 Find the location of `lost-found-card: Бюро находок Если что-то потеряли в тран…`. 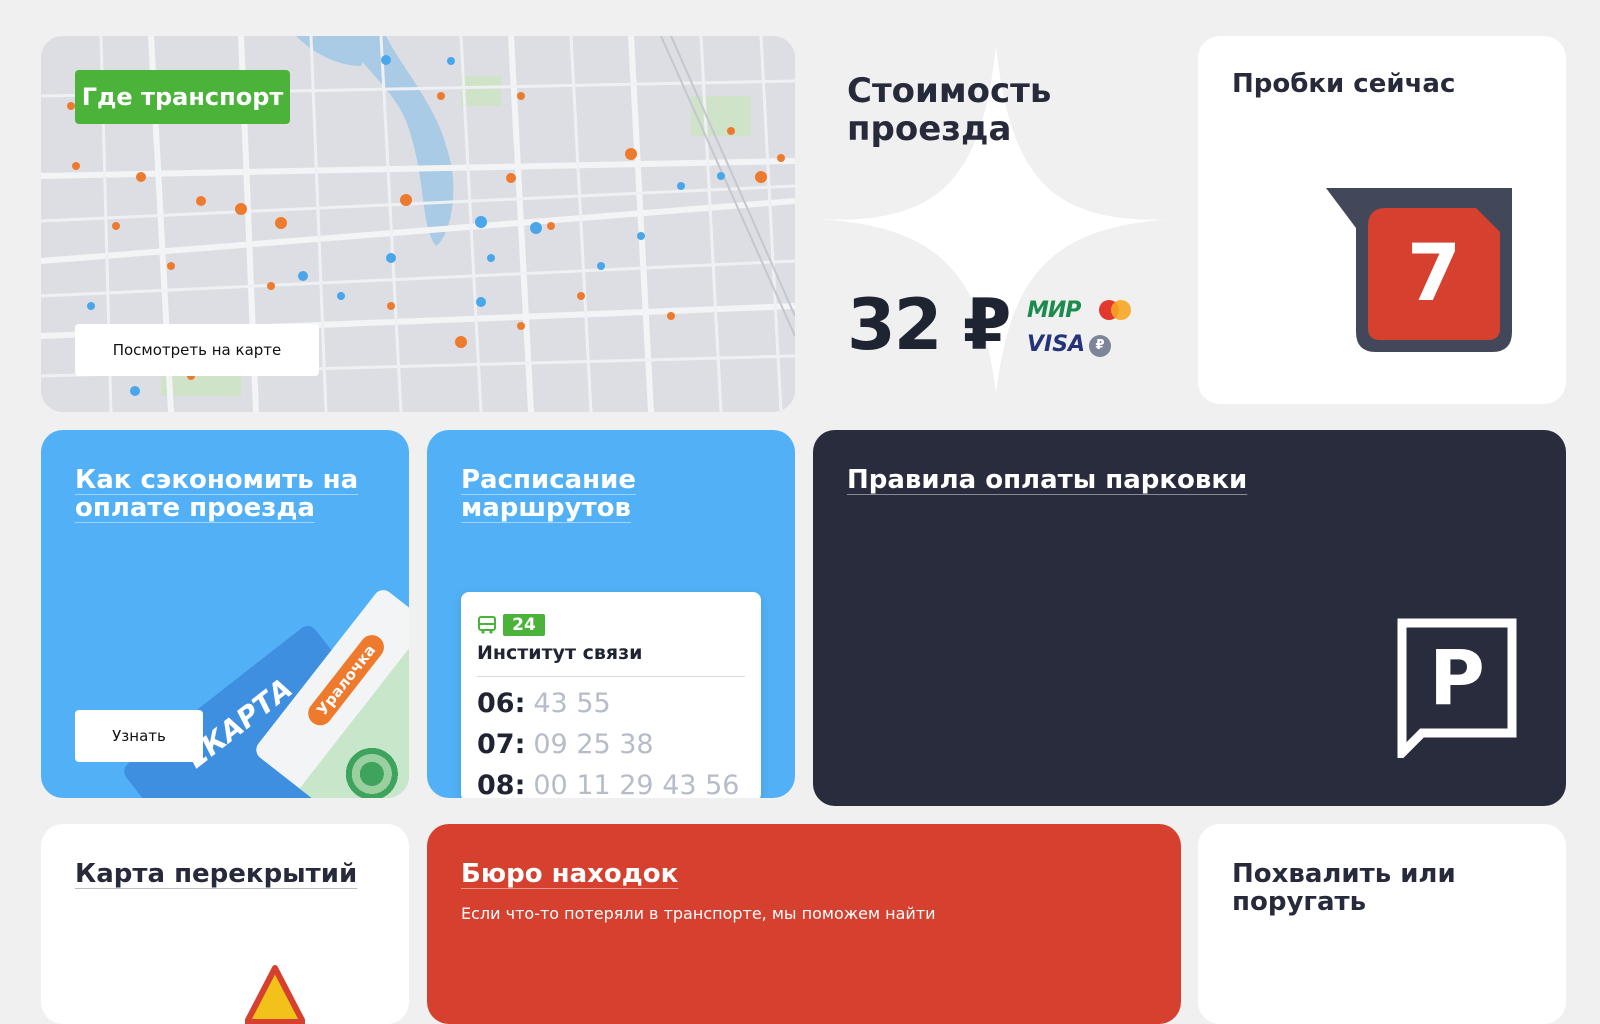

lost-found-card: Бюро находок Если что-то потеряли в тран… is located at coordinates (804, 924).